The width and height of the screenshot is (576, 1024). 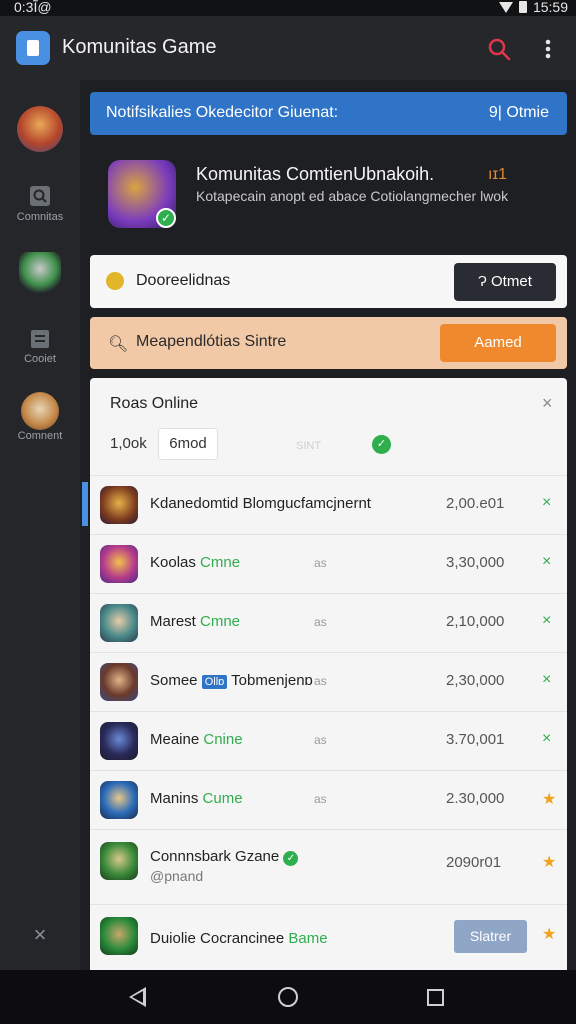 I want to click on row-value: 2,30,000, so click(x=475, y=680).